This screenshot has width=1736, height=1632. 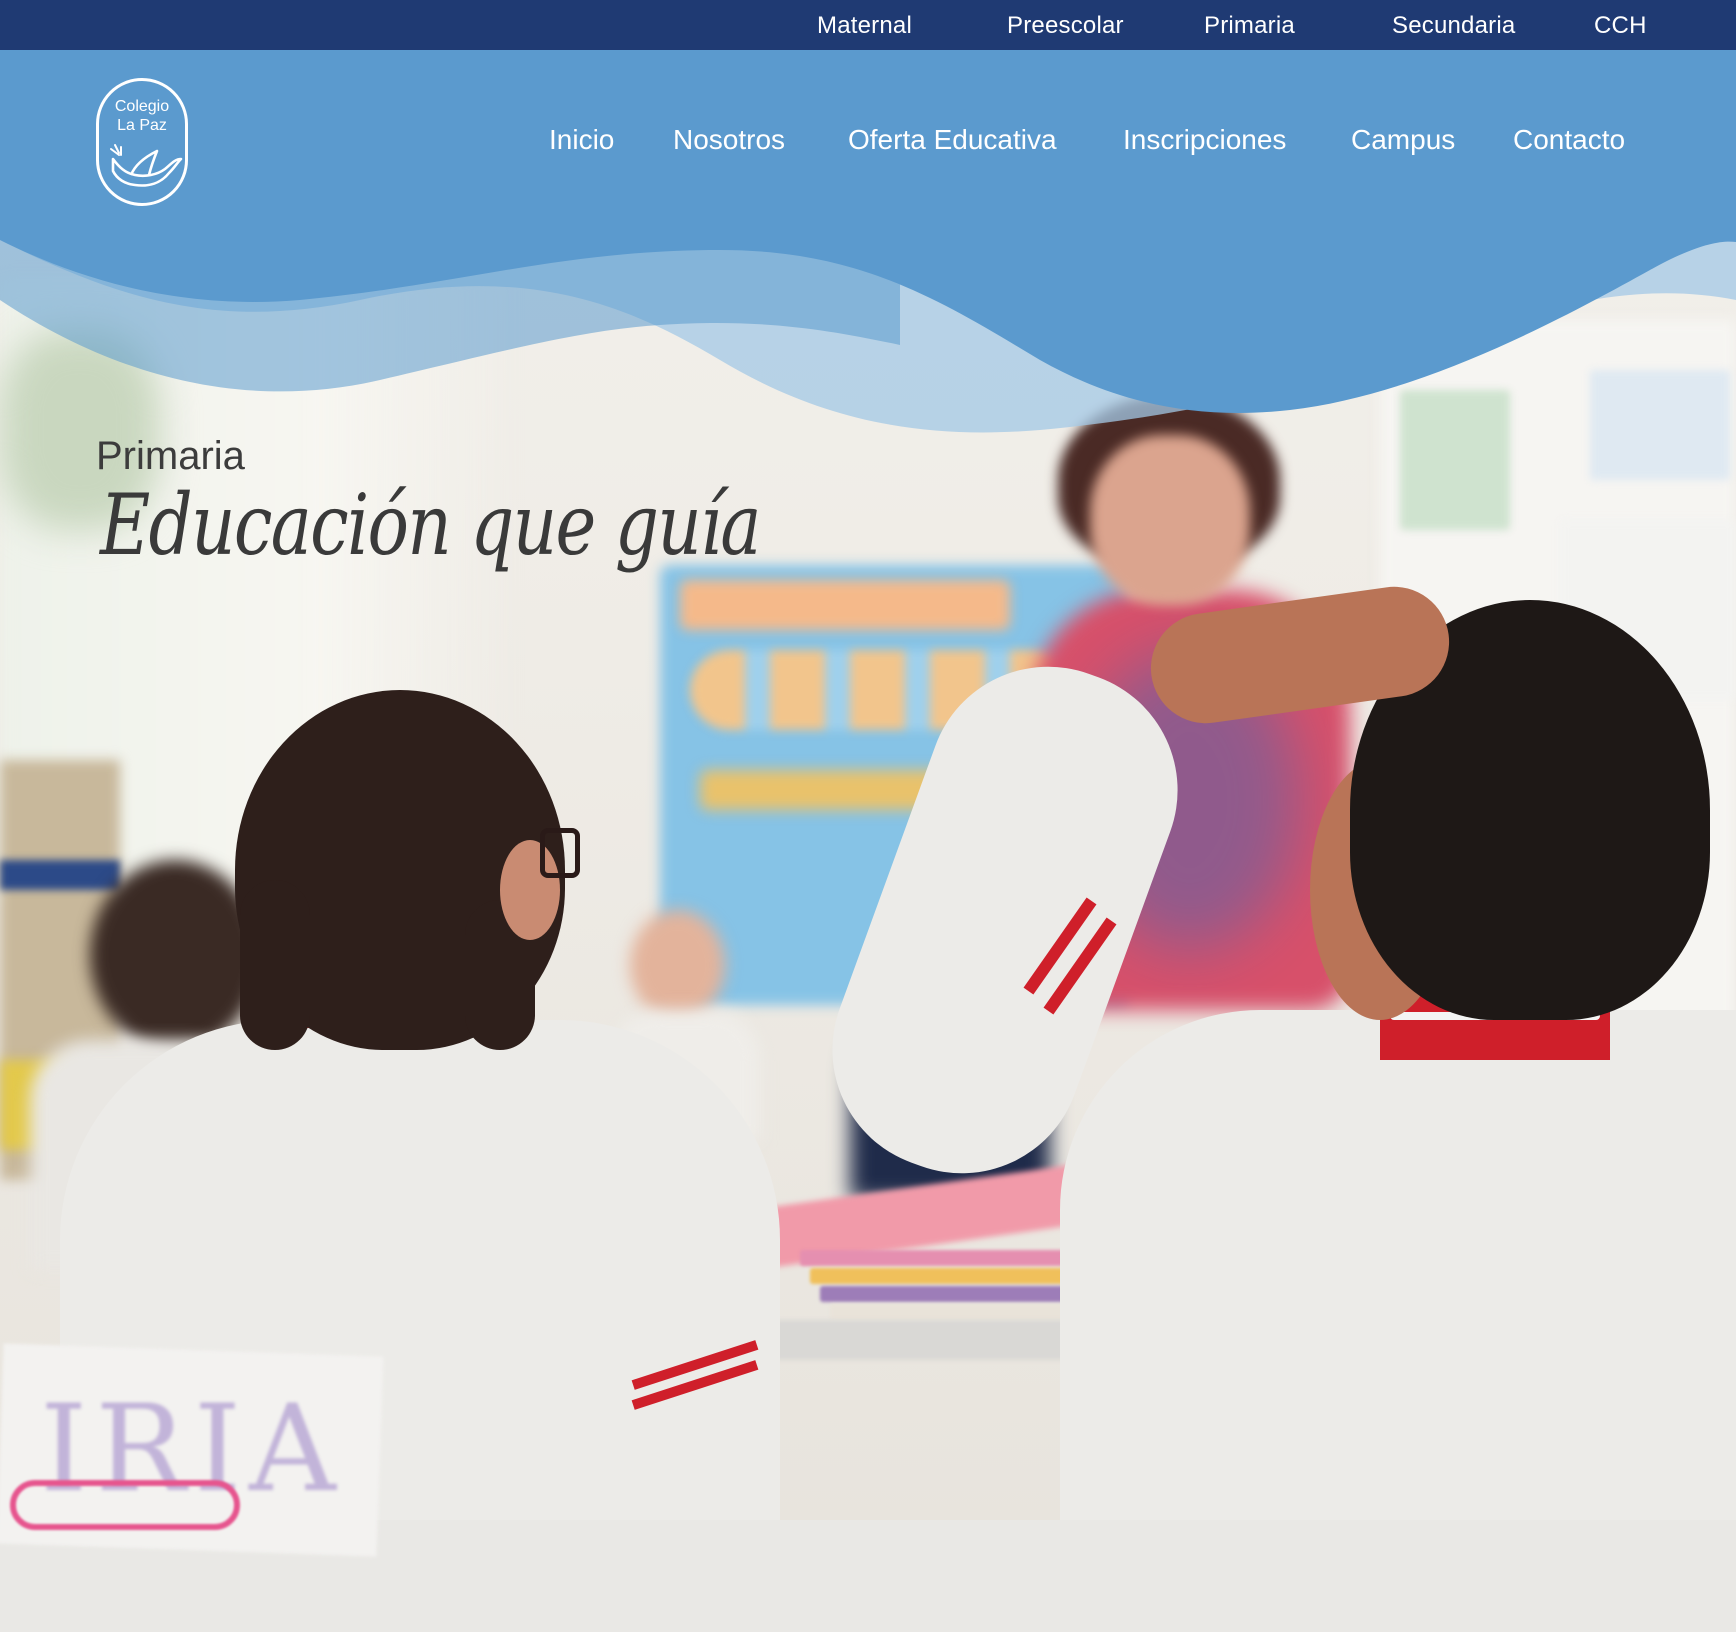 What do you see at coordinates (1620, 26) in the screenshot?
I see `level-link-cch: CCH` at bounding box center [1620, 26].